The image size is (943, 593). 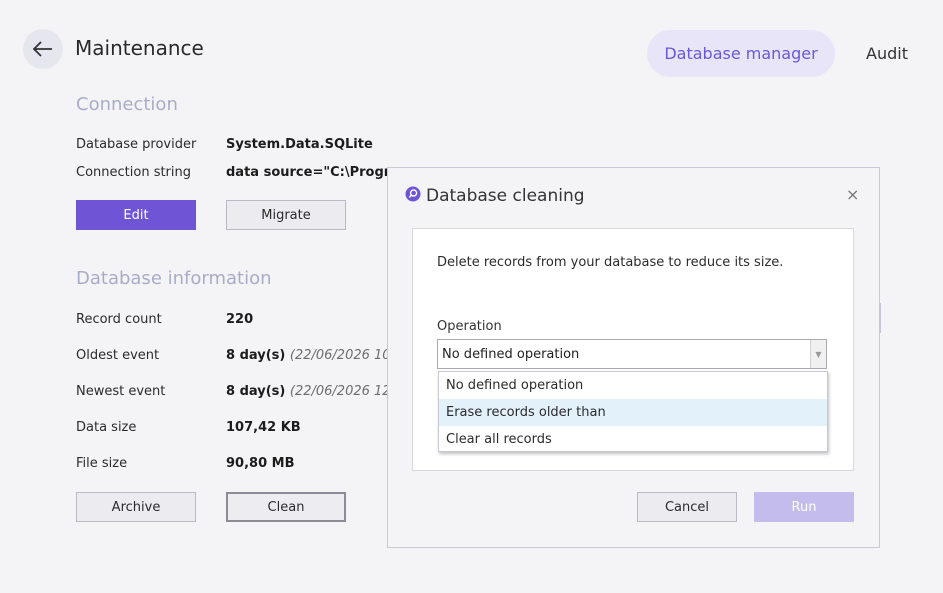 What do you see at coordinates (632, 354) in the screenshot?
I see `operation-select: No defined operation ▼` at bounding box center [632, 354].